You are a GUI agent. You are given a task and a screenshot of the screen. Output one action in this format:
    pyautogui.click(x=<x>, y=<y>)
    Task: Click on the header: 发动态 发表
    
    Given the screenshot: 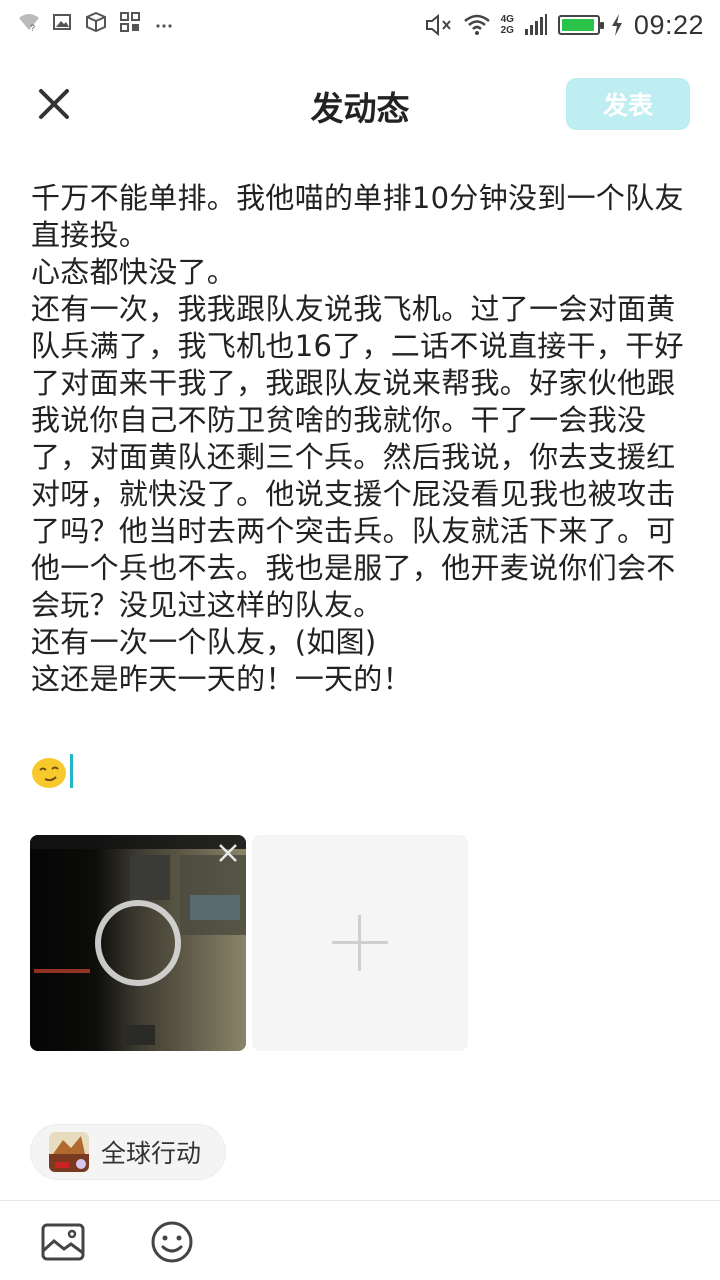 What is the action you would take?
    pyautogui.click(x=360, y=104)
    